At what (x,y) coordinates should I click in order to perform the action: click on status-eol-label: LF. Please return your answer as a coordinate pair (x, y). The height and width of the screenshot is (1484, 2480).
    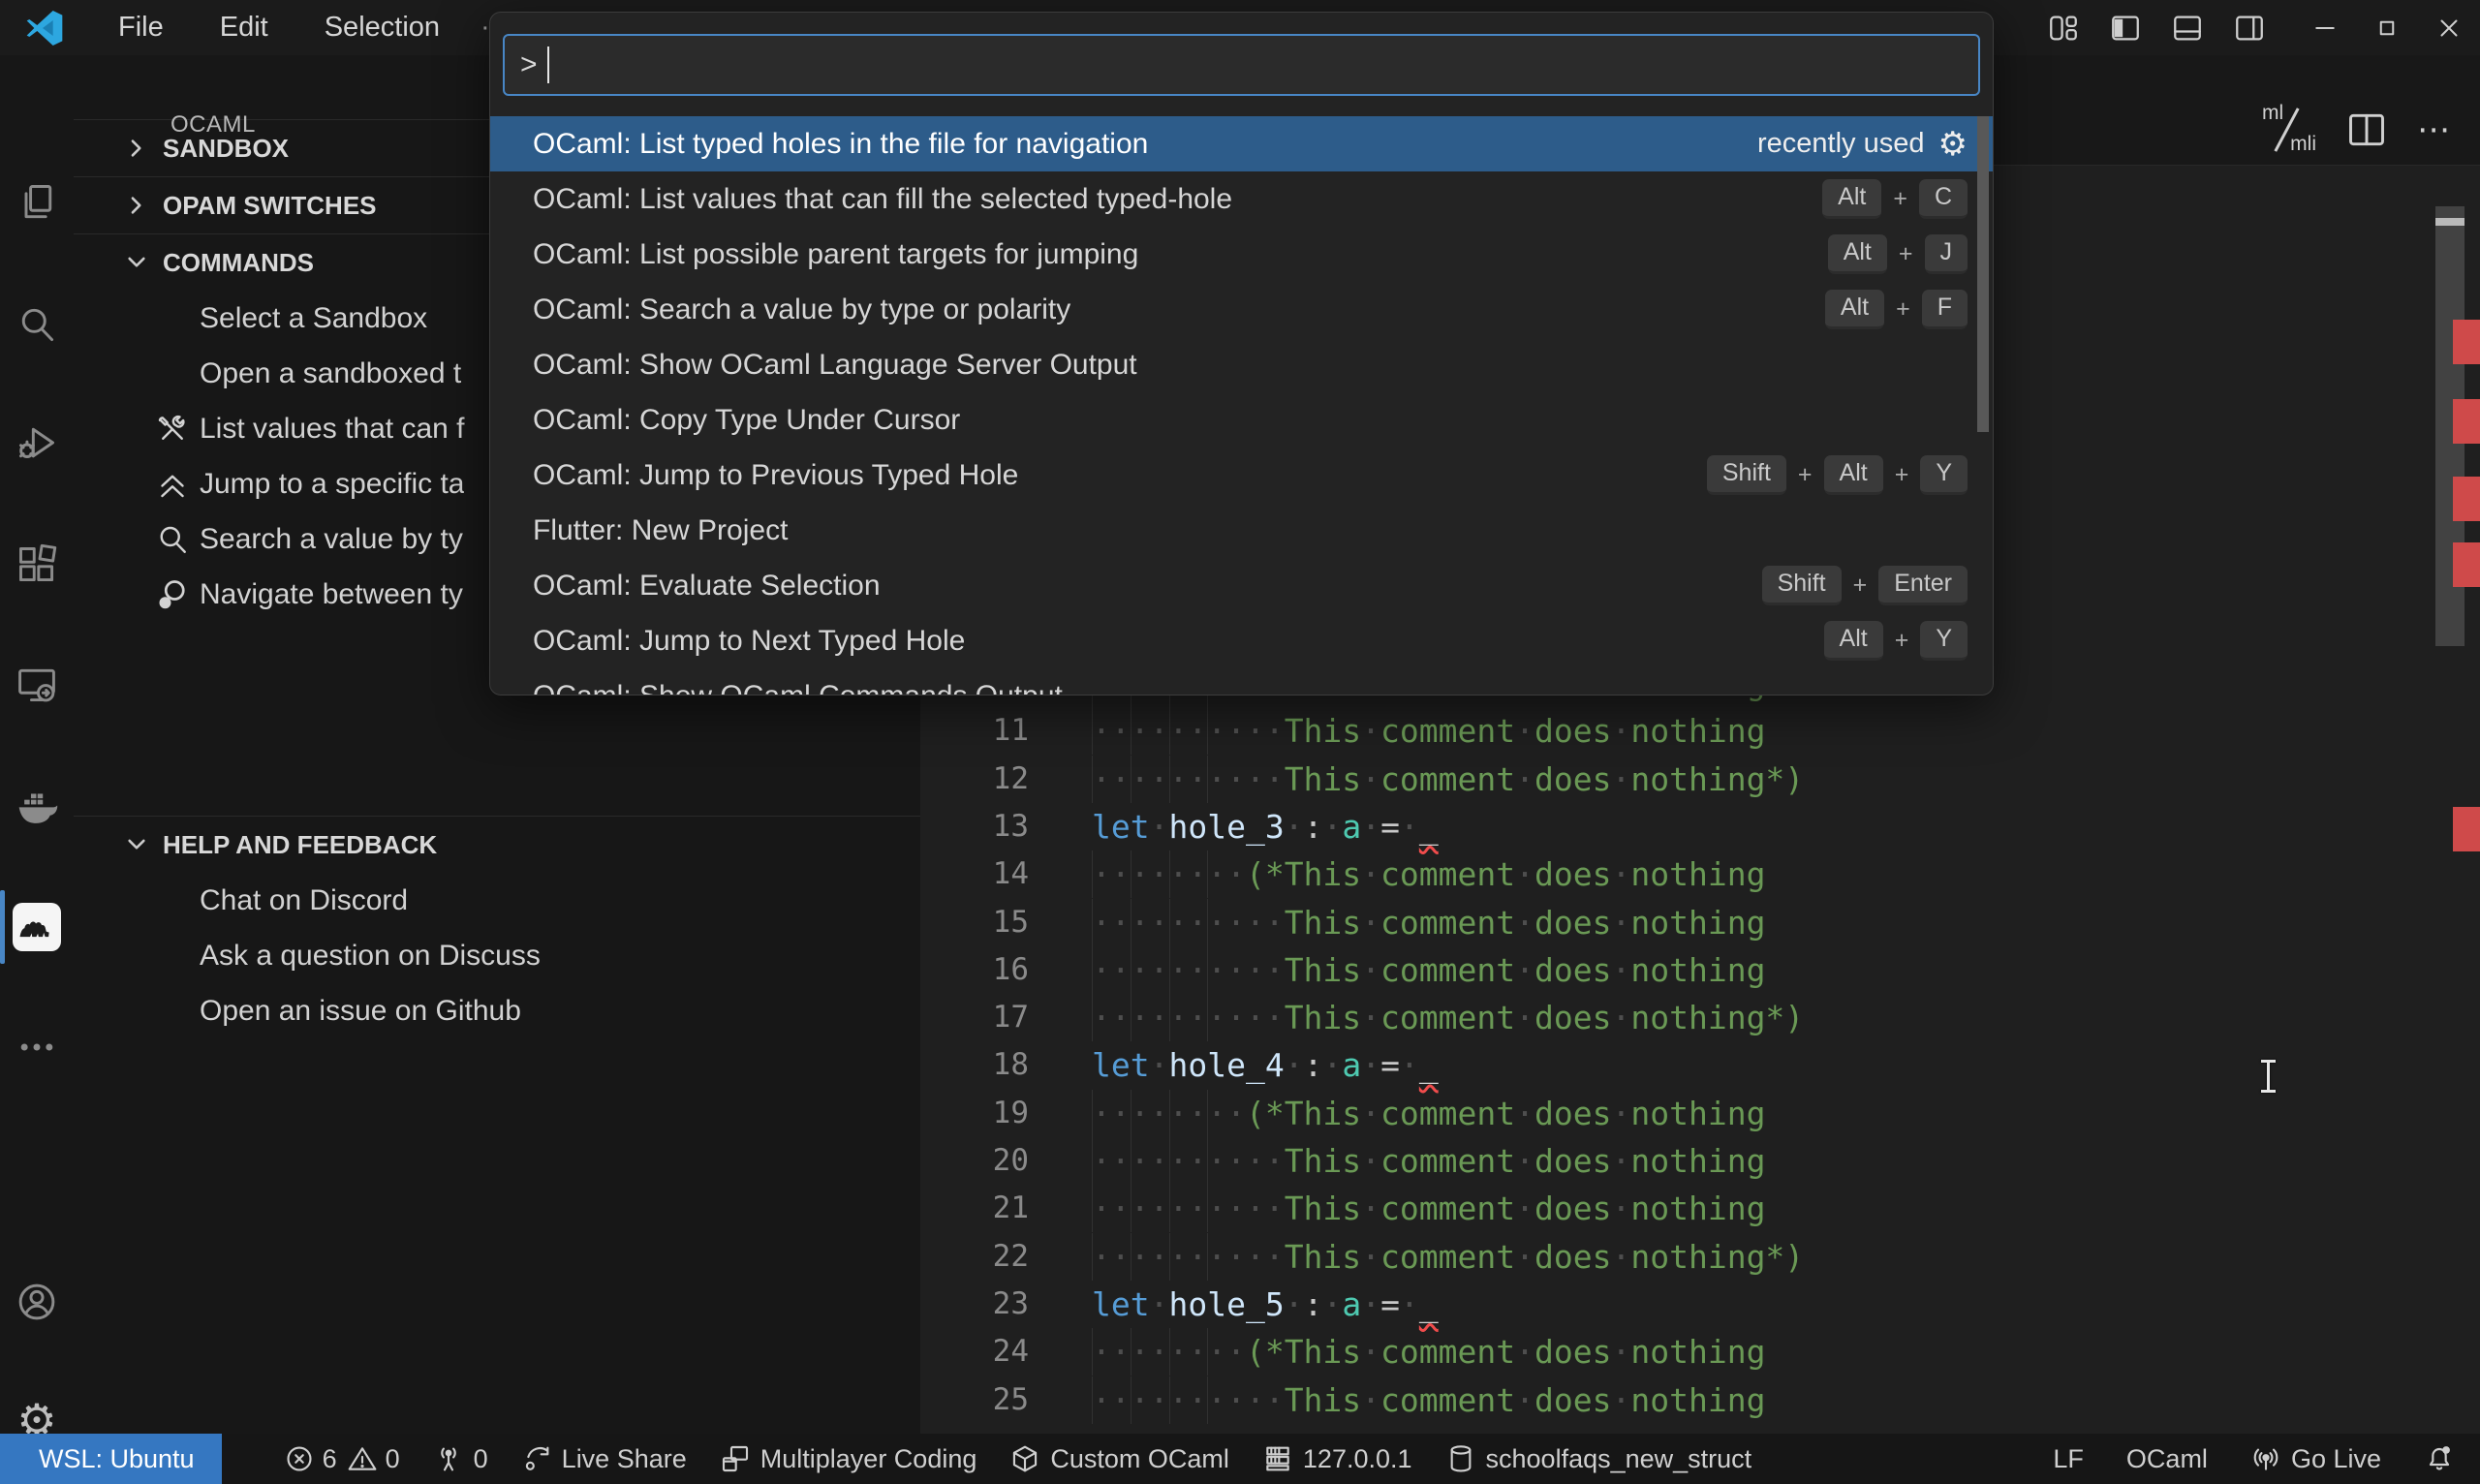
    Looking at the image, I should click on (2068, 1458).